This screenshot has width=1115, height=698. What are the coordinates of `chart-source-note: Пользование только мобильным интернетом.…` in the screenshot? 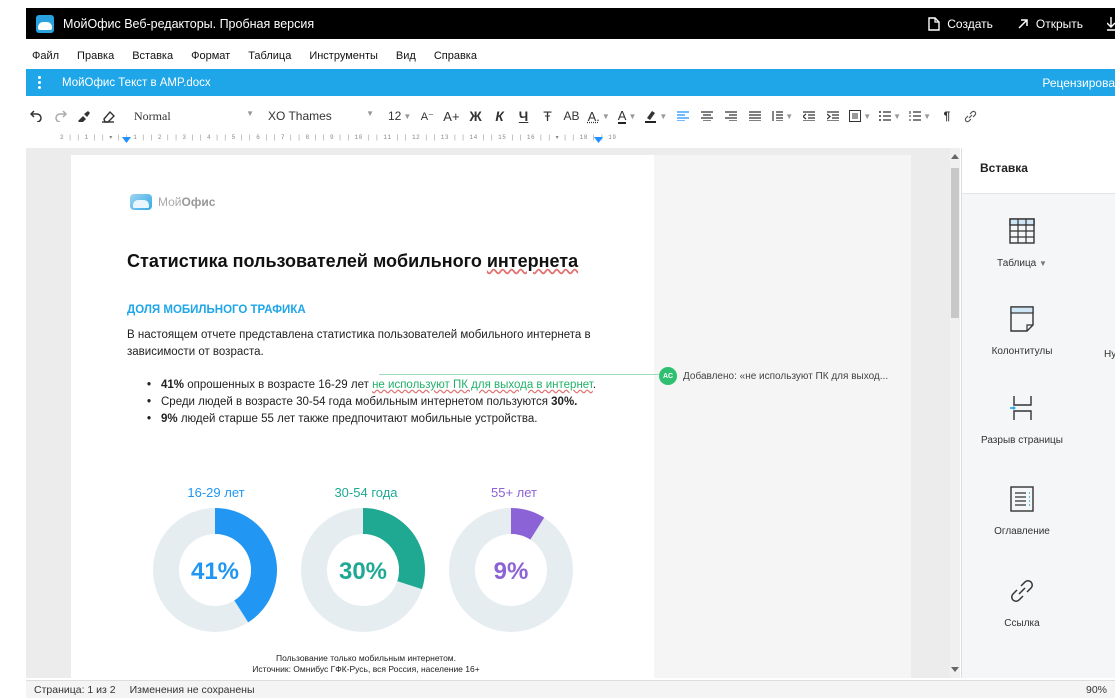 It's located at (366, 664).